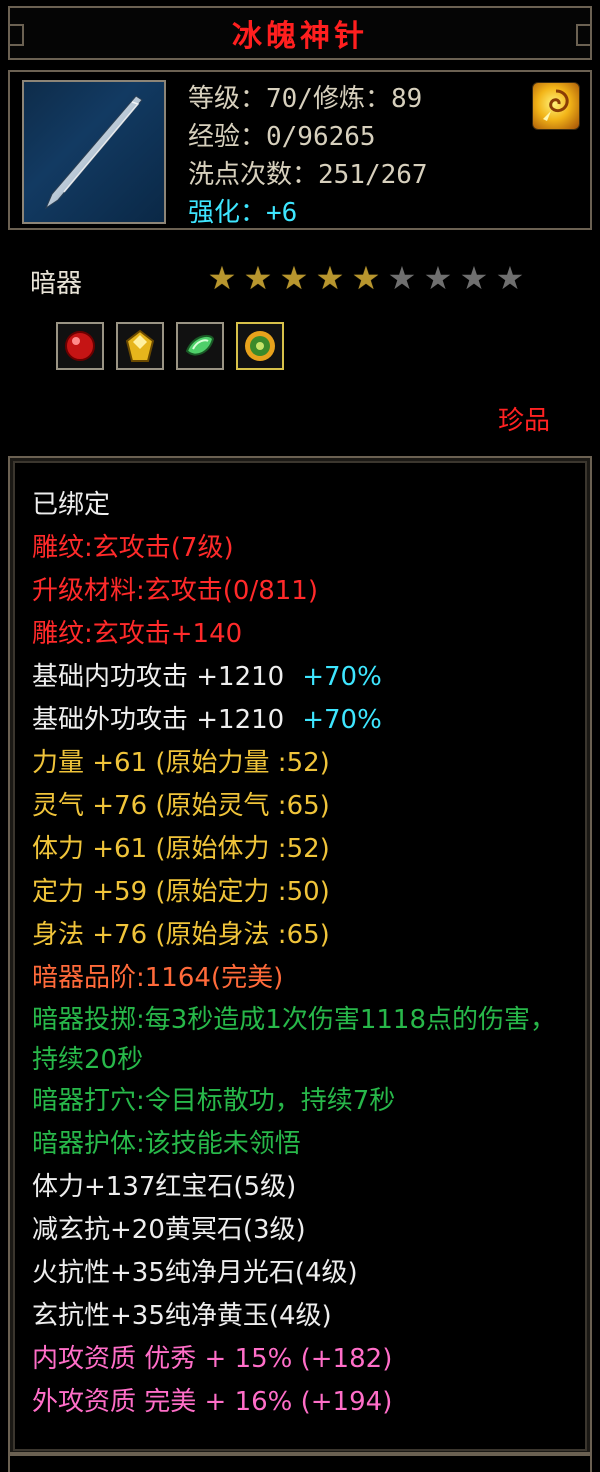 This screenshot has width=600, height=1472. I want to click on attribute-text: 火抗性+35纯净月光石(4级), so click(195, 1273).